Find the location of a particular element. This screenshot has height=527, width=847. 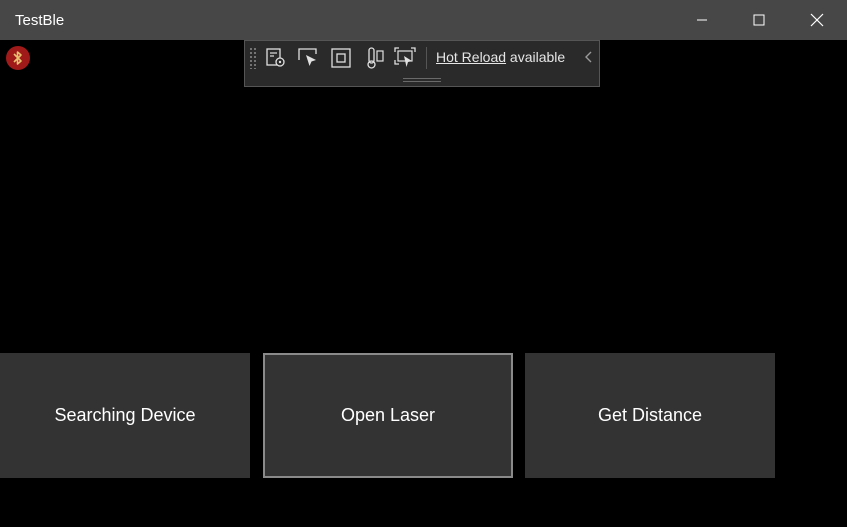

maximize-icon is located at coordinates (759, 20).